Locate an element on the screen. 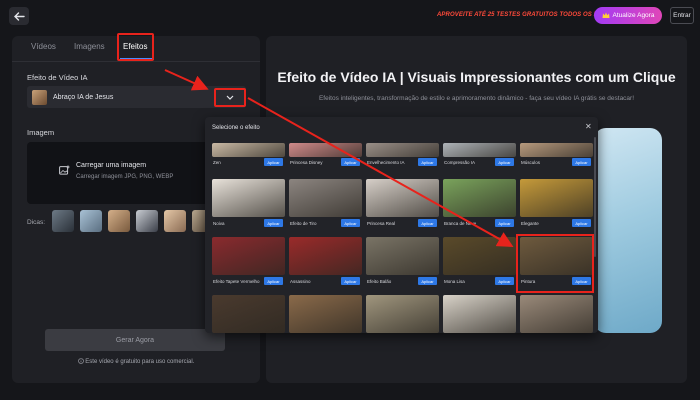 This screenshot has width=700, height=400. effect-card: Efeito Tapete Vermelho Aplicar is located at coordinates (248, 264).